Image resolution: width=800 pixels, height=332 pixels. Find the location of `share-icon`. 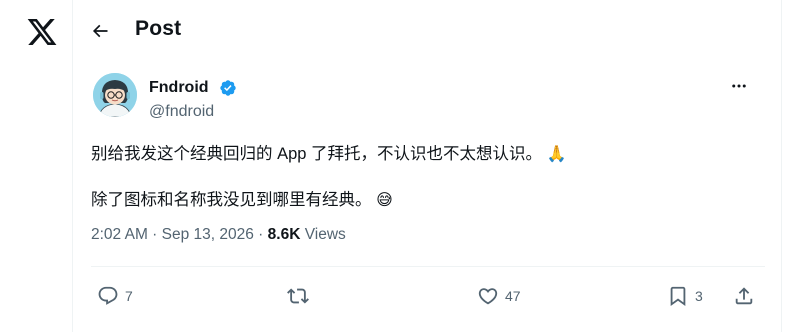

share-icon is located at coordinates (744, 296).